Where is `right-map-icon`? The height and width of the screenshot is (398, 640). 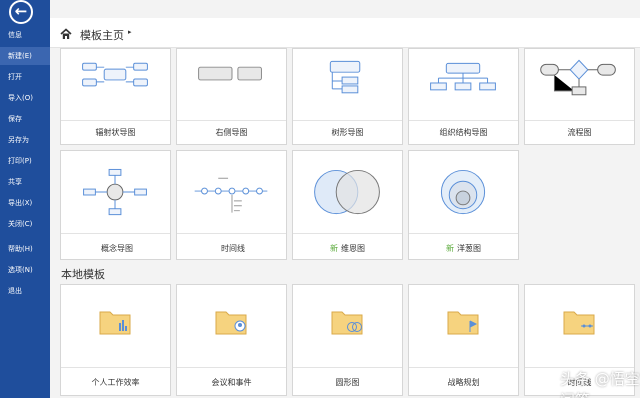 right-map-icon is located at coordinates (230, 73).